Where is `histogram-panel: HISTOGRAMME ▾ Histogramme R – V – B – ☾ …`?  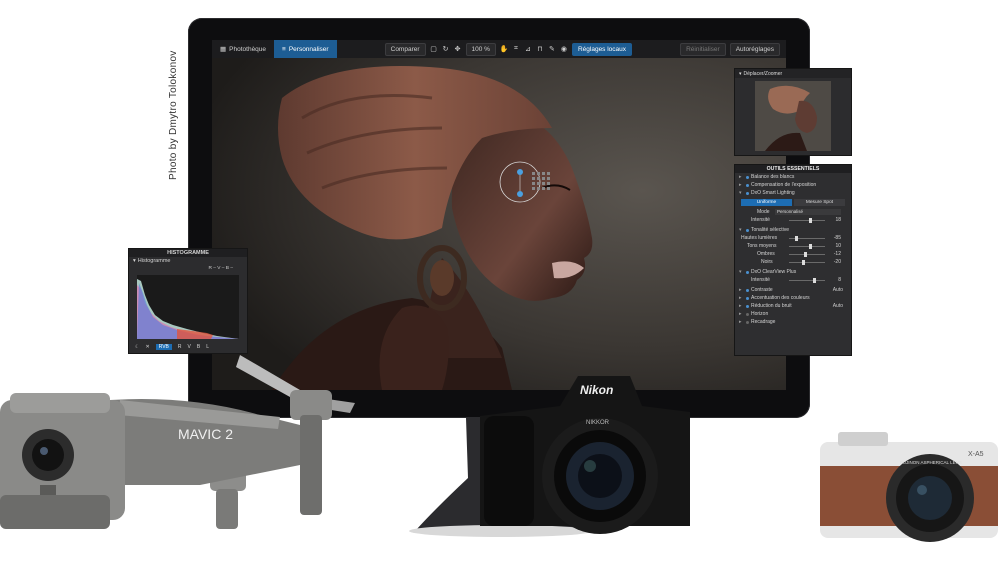
histogram-panel: HISTOGRAMME ▾ Histogramme R – V – B – ☾ … is located at coordinates (188, 301).